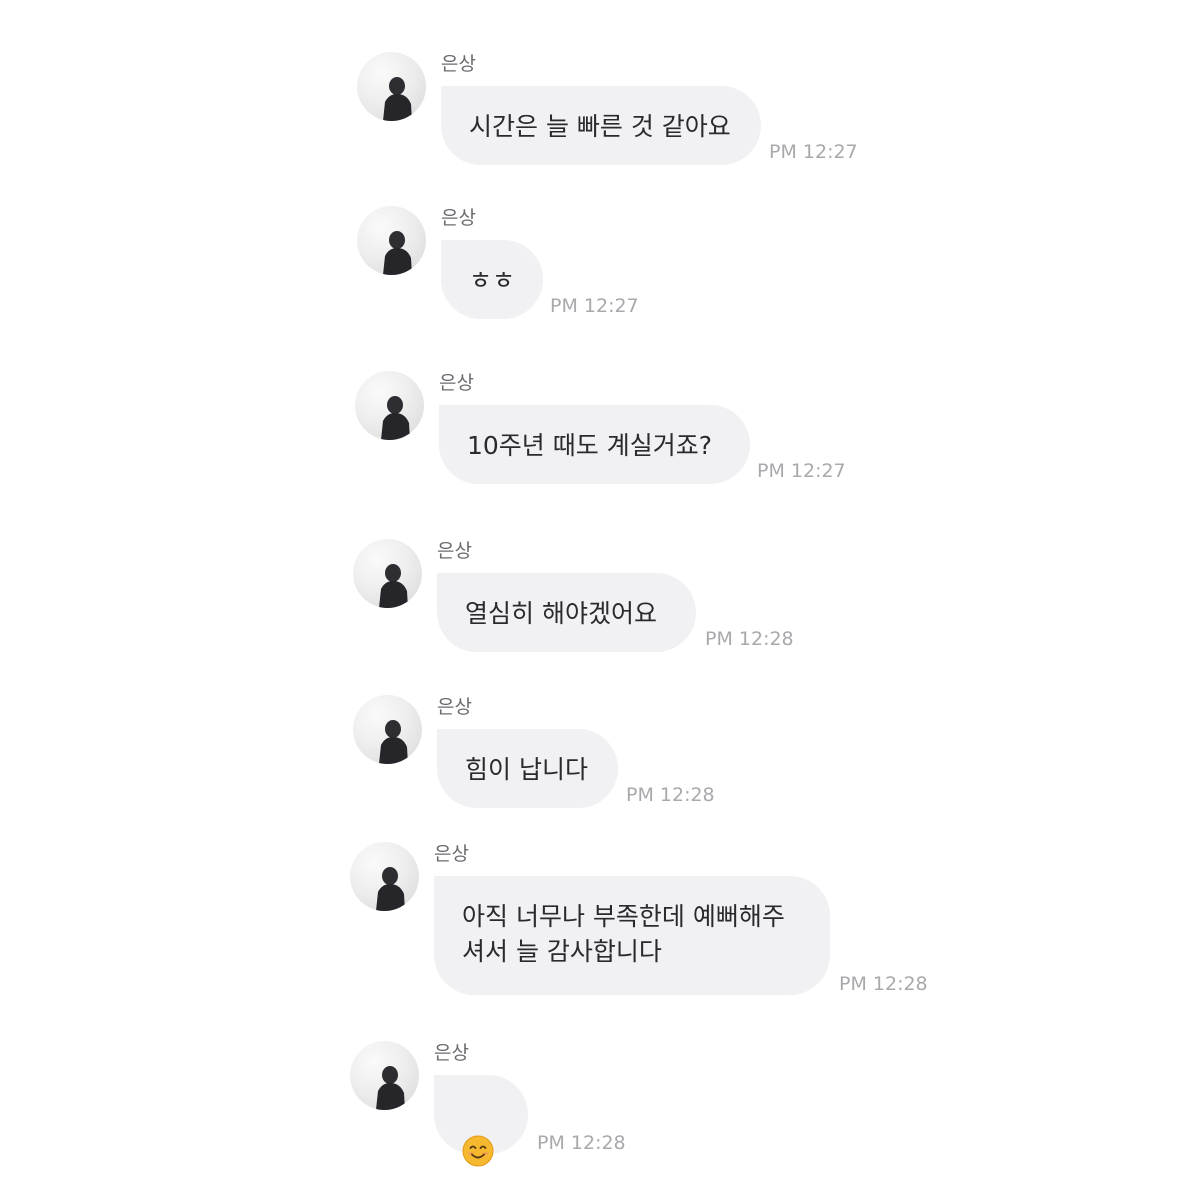 This screenshot has width=1200, height=1200. I want to click on message-bubble: 시간은 늘 빠른 것 같아요, so click(601, 125).